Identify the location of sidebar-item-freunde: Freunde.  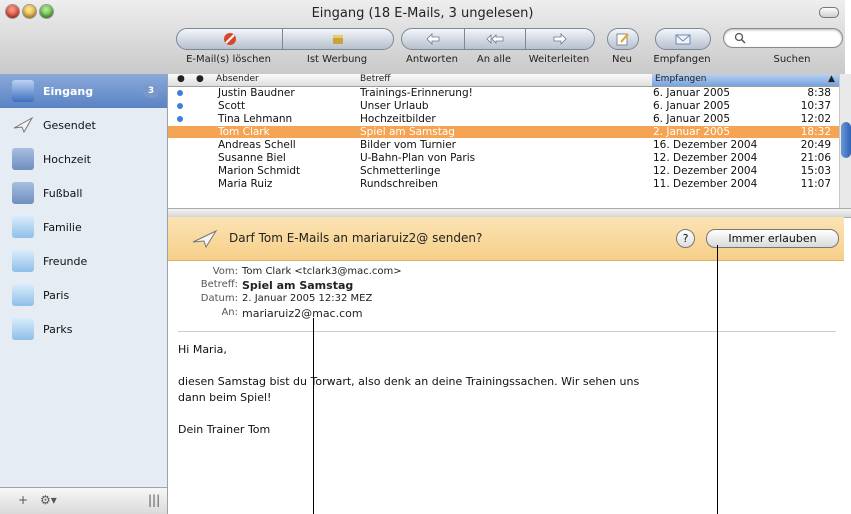
(83, 261).